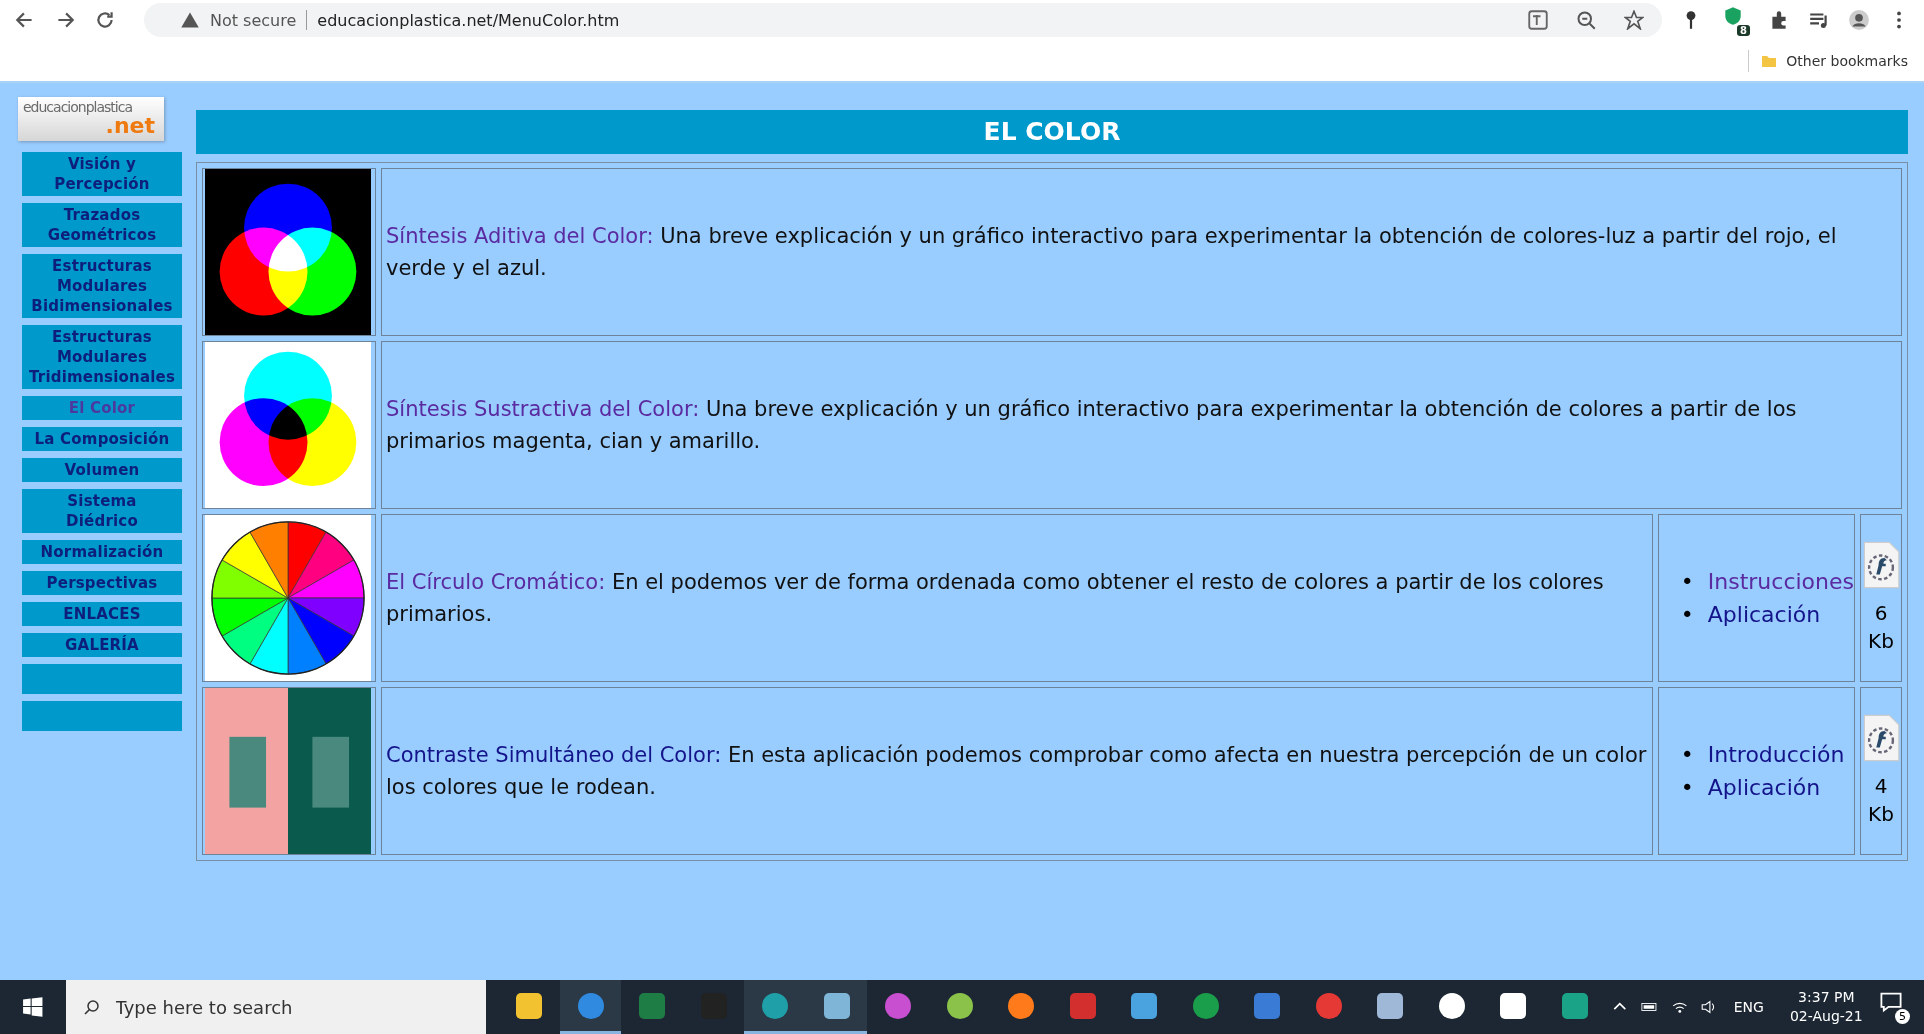 The height and width of the screenshot is (1034, 1924). I want to click on entry-title-link: El Círculo Cromático:, so click(496, 582).